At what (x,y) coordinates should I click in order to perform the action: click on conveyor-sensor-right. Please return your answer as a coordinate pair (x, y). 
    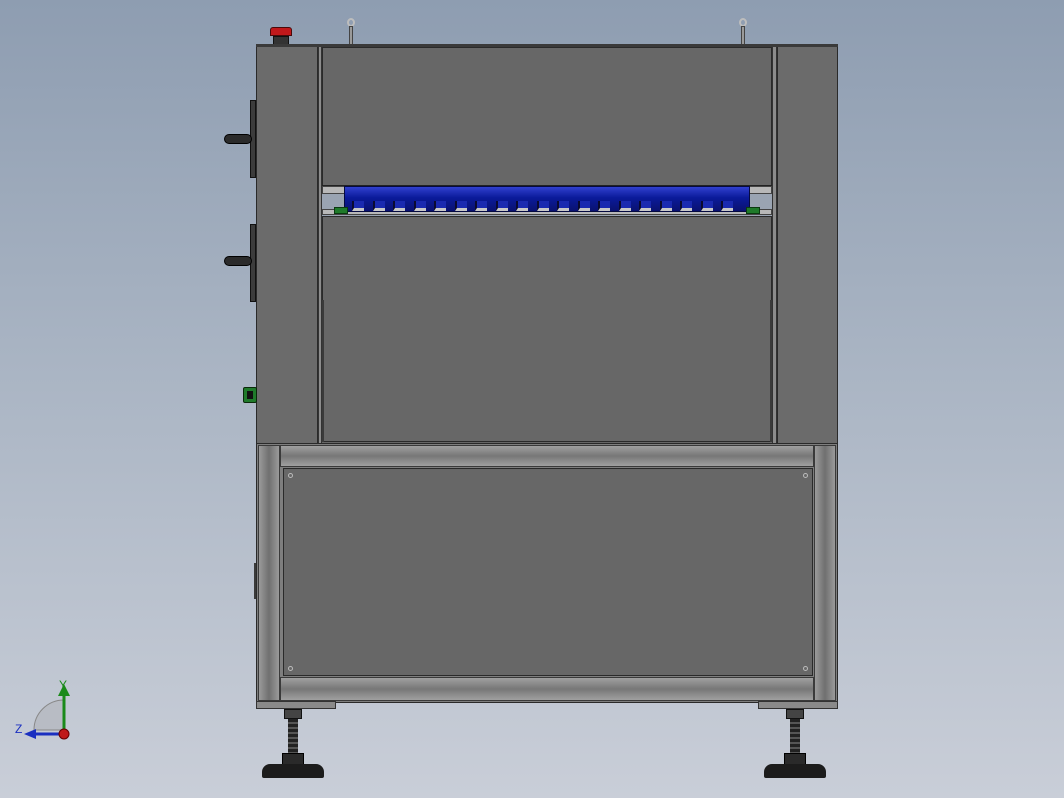
    Looking at the image, I should click on (753, 210).